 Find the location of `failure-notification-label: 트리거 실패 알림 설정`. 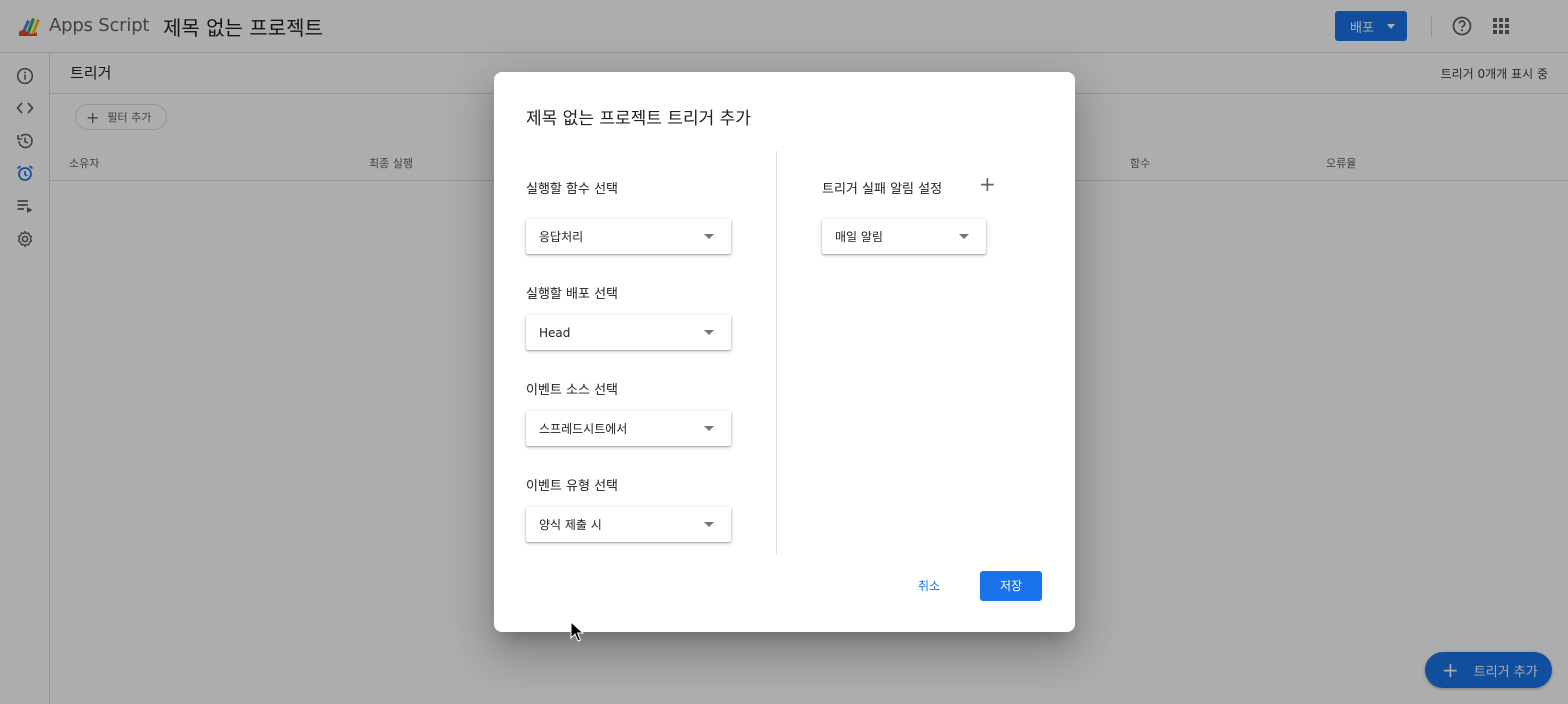

failure-notification-label: 트리거 실패 알림 설정 is located at coordinates (882, 189).